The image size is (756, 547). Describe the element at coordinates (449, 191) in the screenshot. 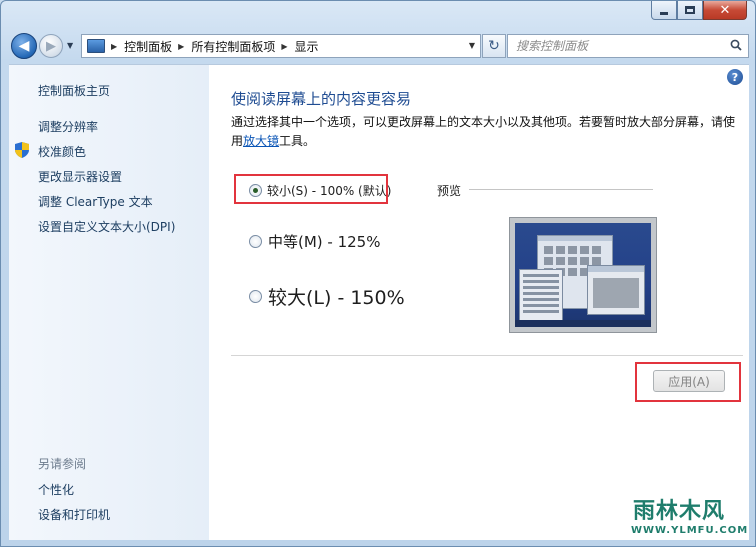

I see `preview-label: 预览` at that location.